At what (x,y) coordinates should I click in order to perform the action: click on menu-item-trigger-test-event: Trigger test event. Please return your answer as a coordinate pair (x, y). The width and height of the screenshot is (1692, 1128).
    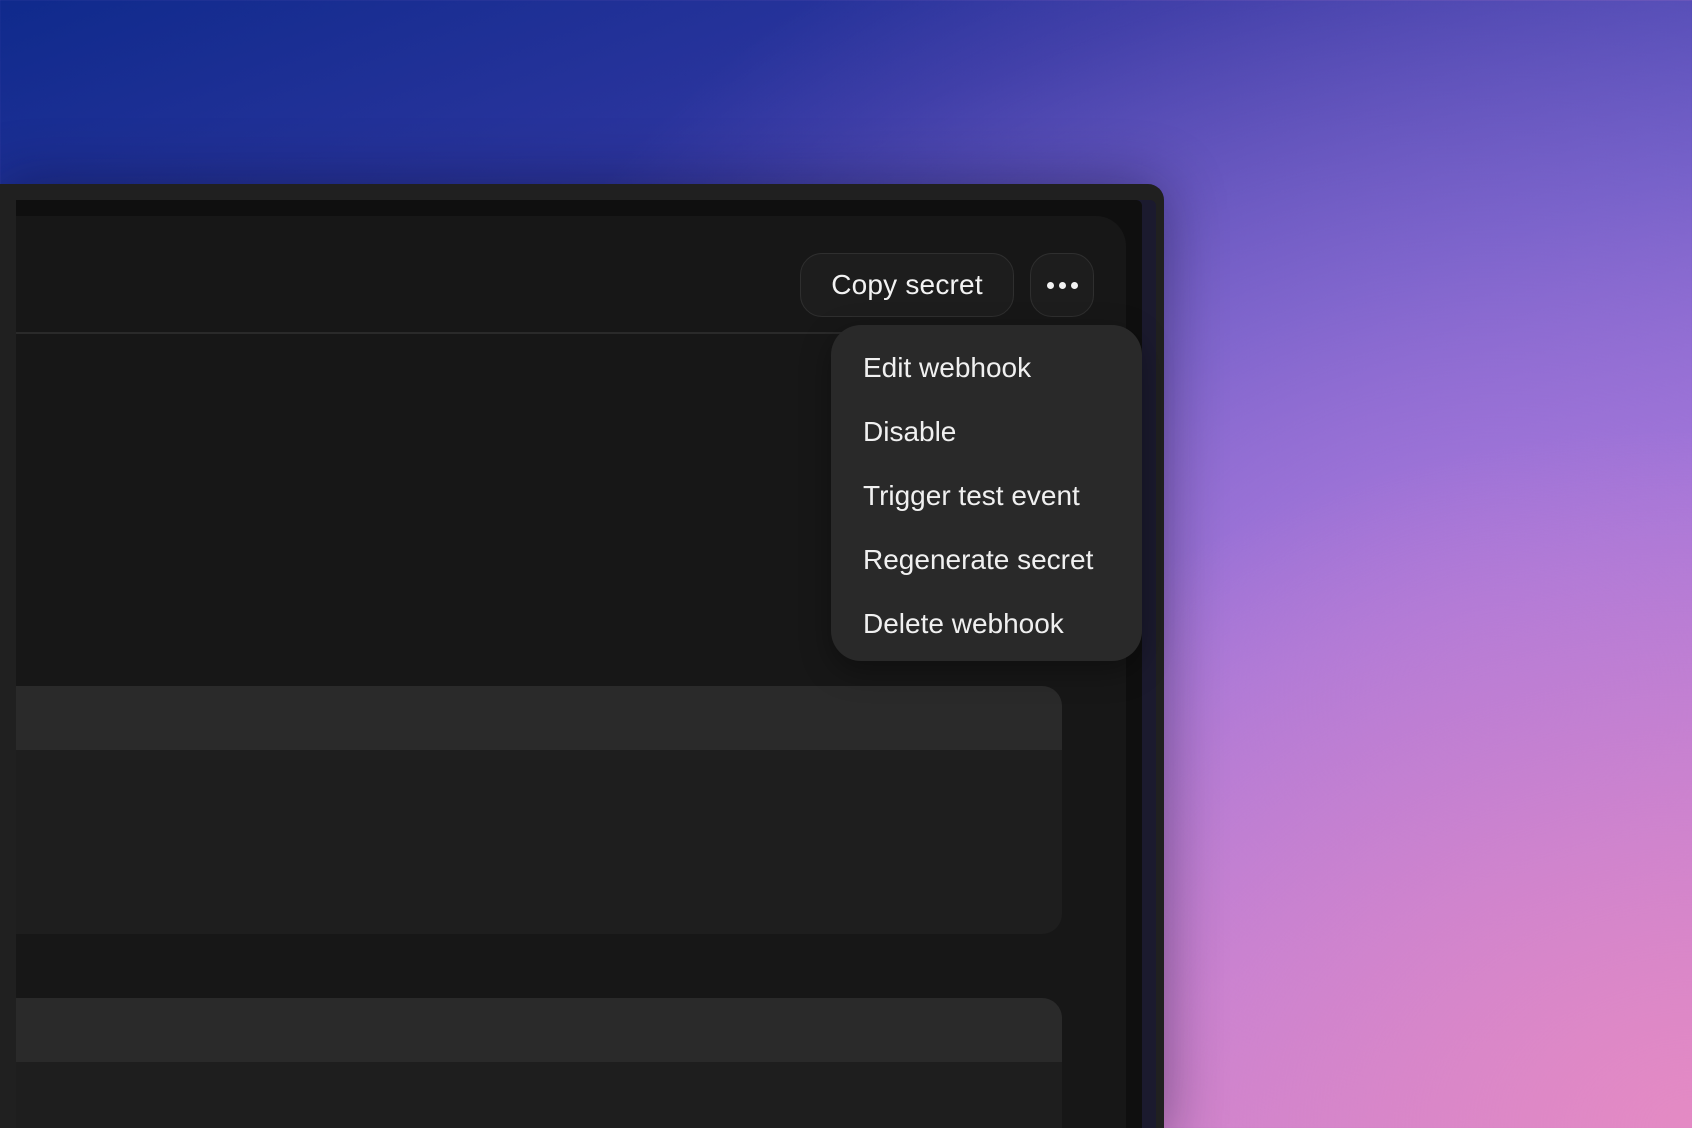
    Looking at the image, I should click on (986, 496).